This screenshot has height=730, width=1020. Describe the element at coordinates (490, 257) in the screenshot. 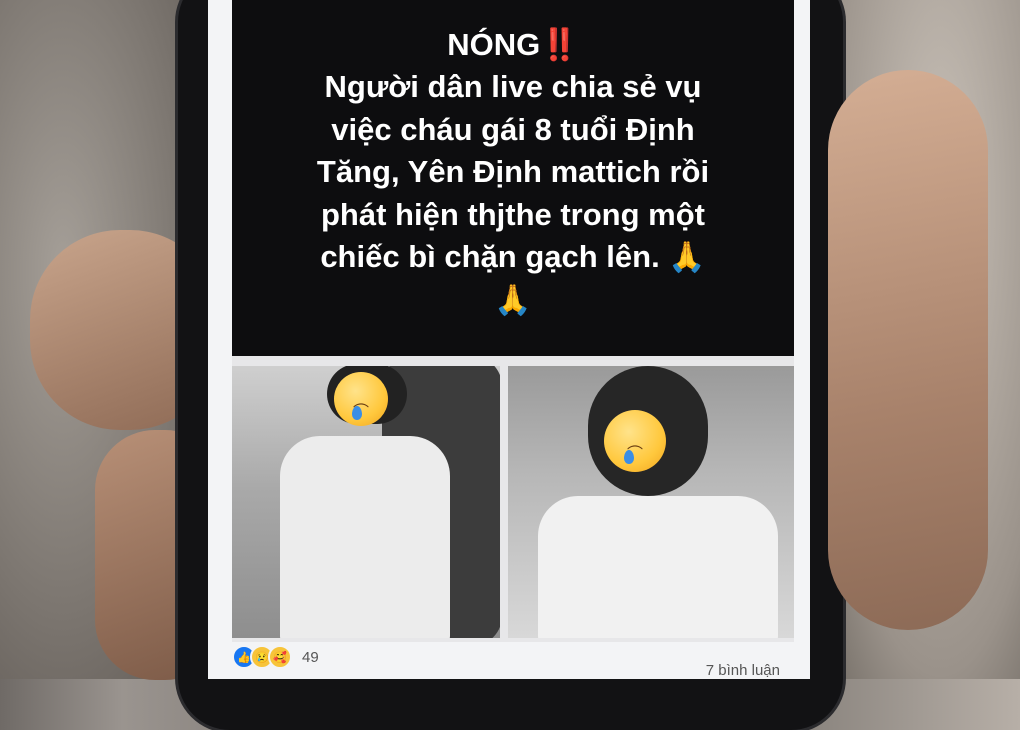

I see `headline-line-5-text: chiếc bì chặn gạch lên.` at that location.